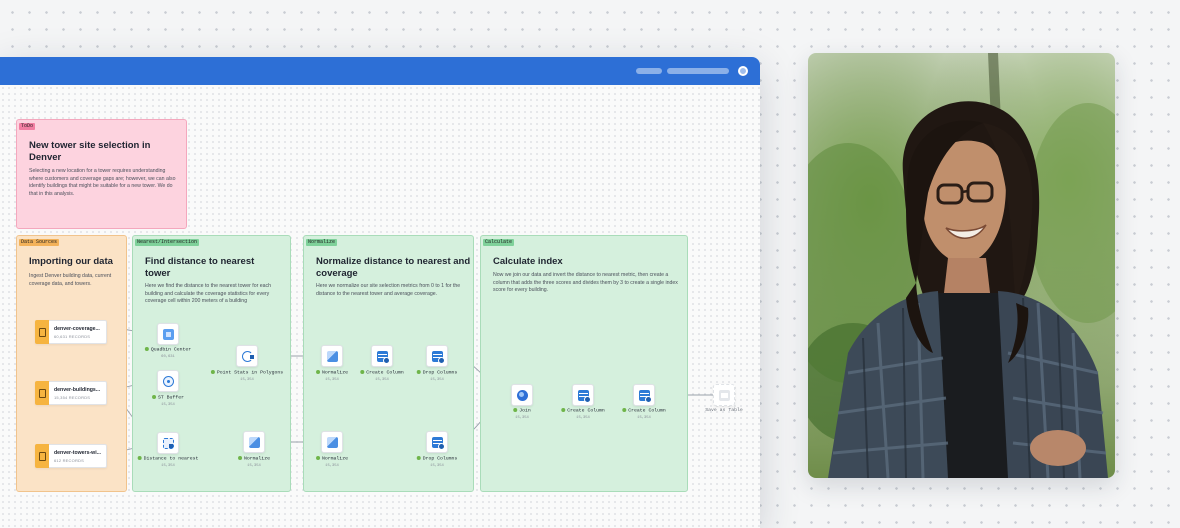 The image size is (1180, 528). What do you see at coordinates (72, 336) in the screenshot?
I see `source-record-count: 60,631 RECORDS` at bounding box center [72, 336].